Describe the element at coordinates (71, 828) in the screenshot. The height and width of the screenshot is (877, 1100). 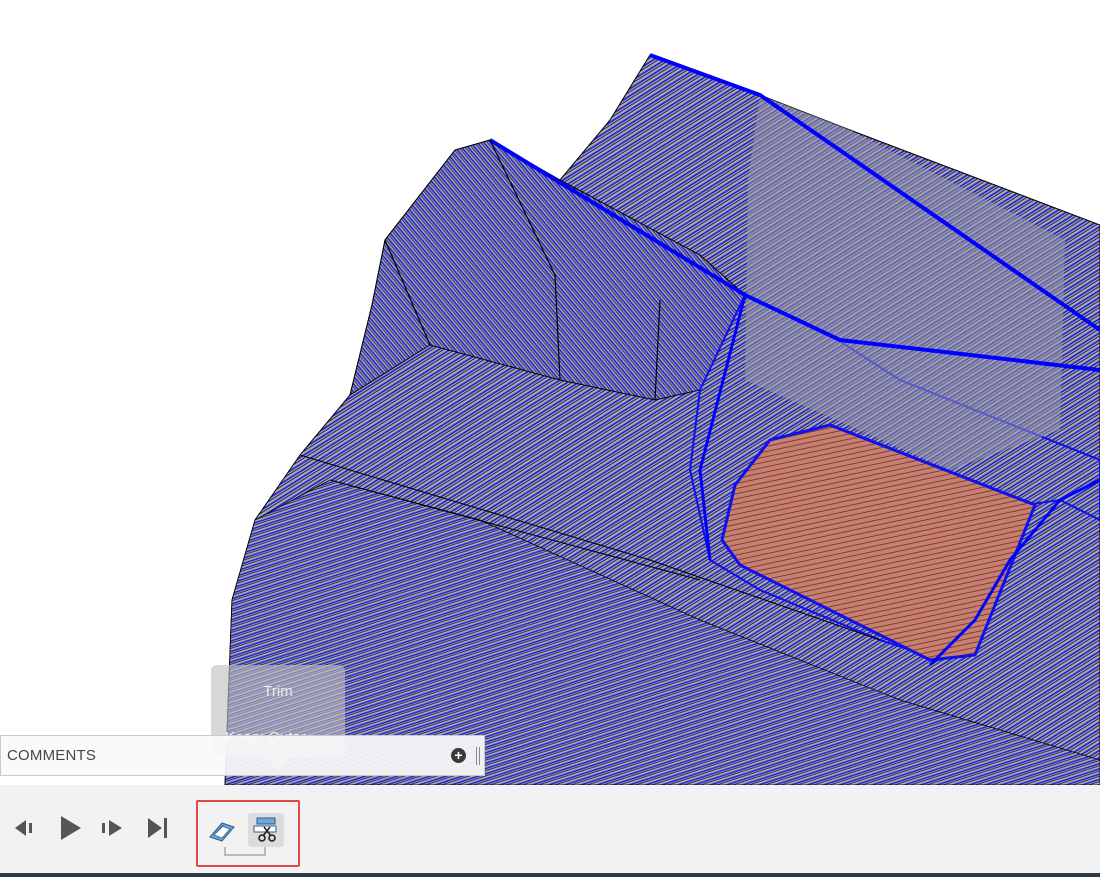
I see `play-icon` at that location.